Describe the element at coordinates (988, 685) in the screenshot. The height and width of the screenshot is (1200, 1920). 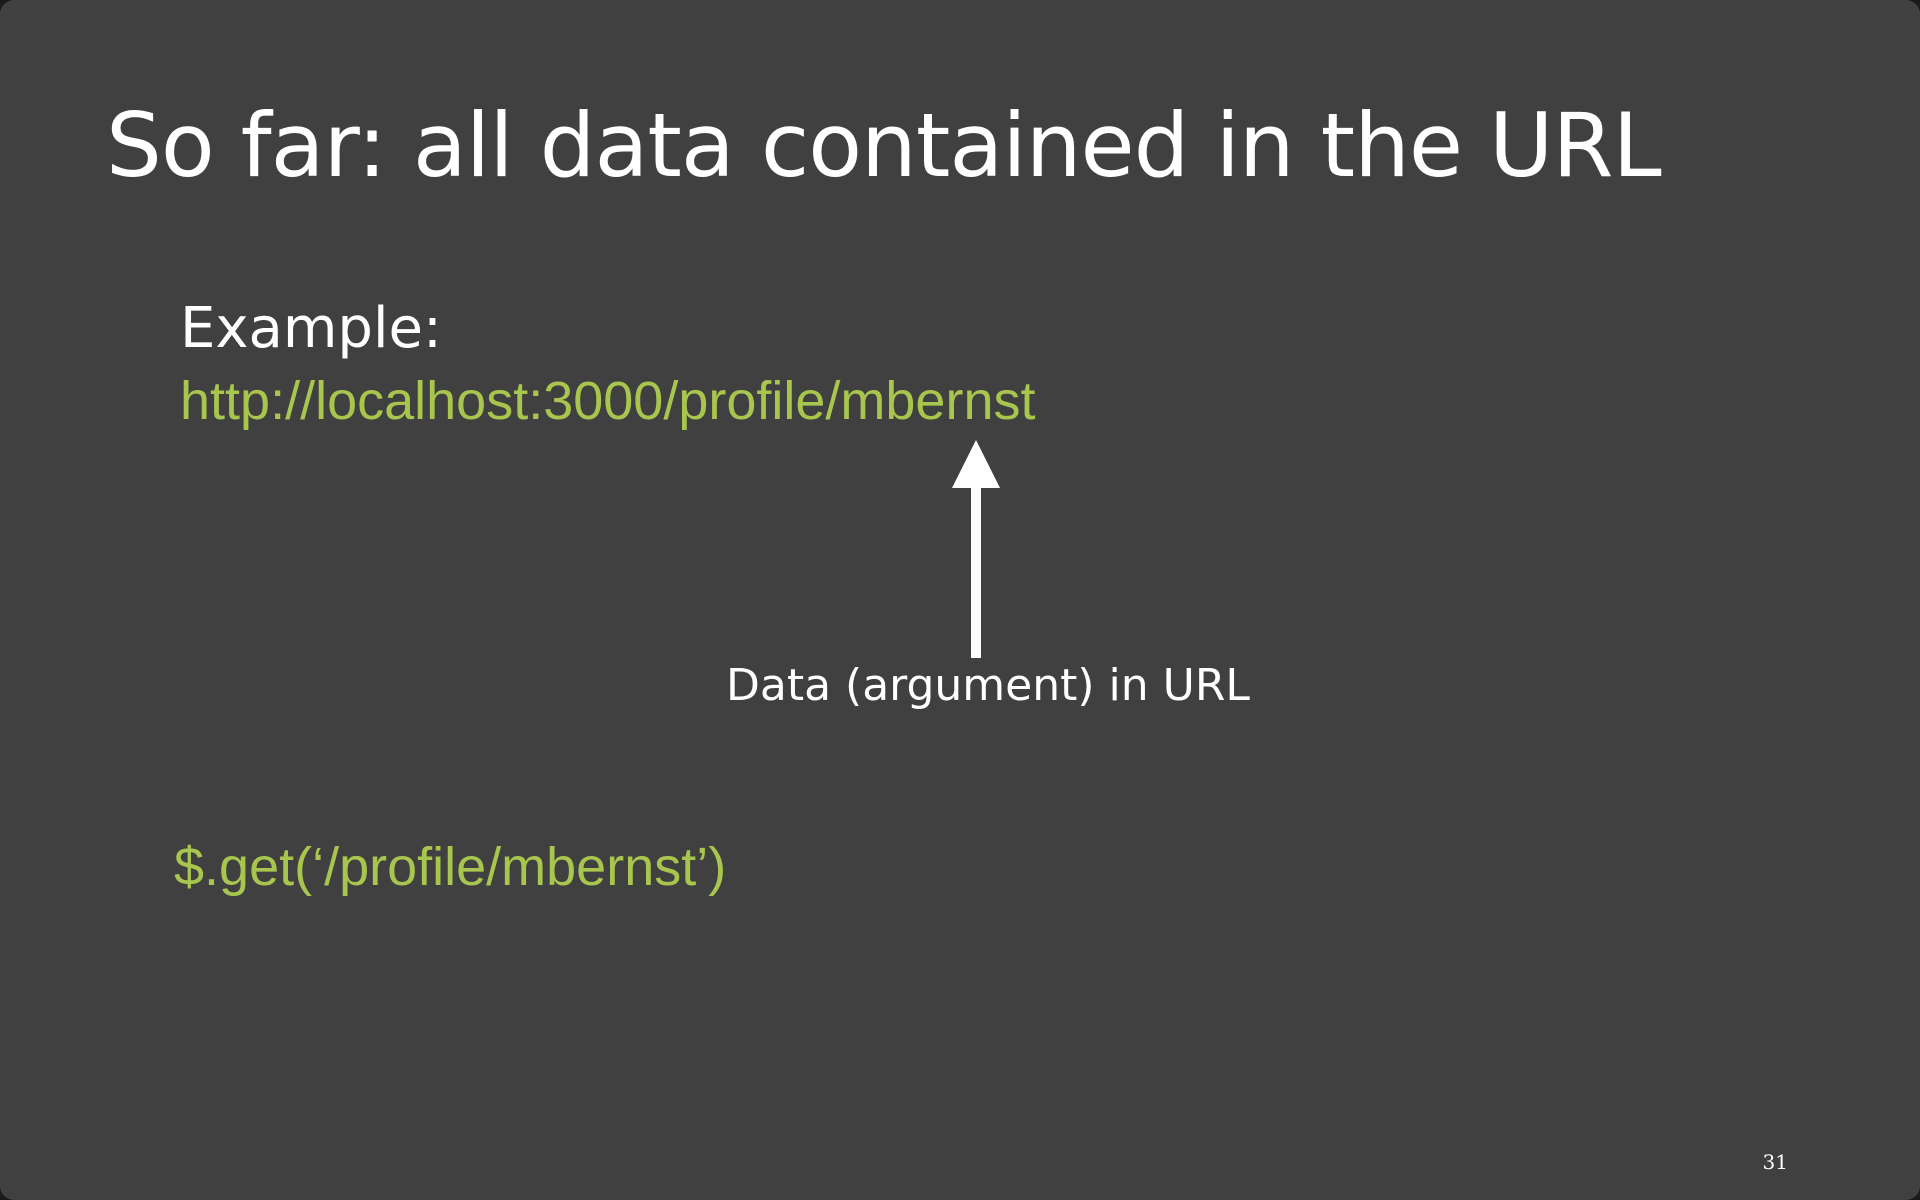
I see `arrow-label: Data (argument) in URL` at that location.